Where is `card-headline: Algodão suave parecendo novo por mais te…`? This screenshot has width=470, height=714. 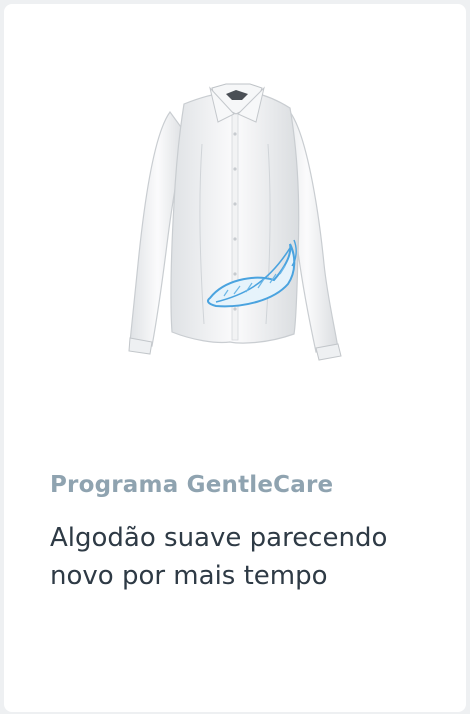 card-headline: Algodão suave parecendo novo por mais te… is located at coordinates (219, 557).